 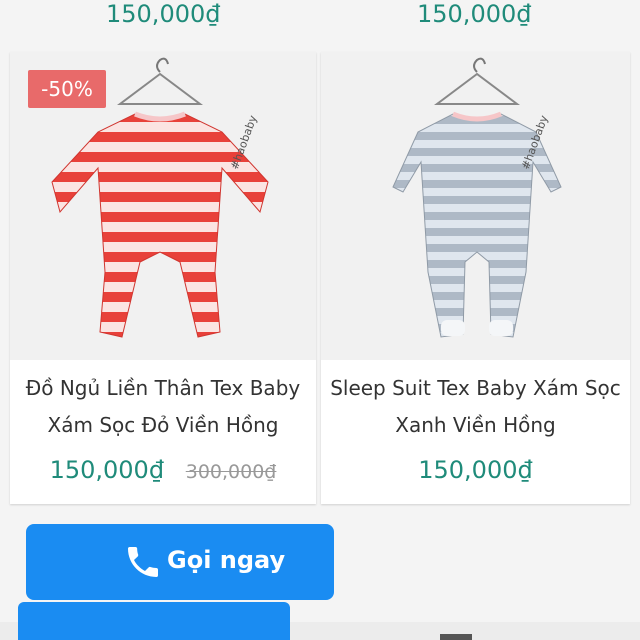 I want to click on product-price-row: 150,000₫, so click(x=475, y=470).